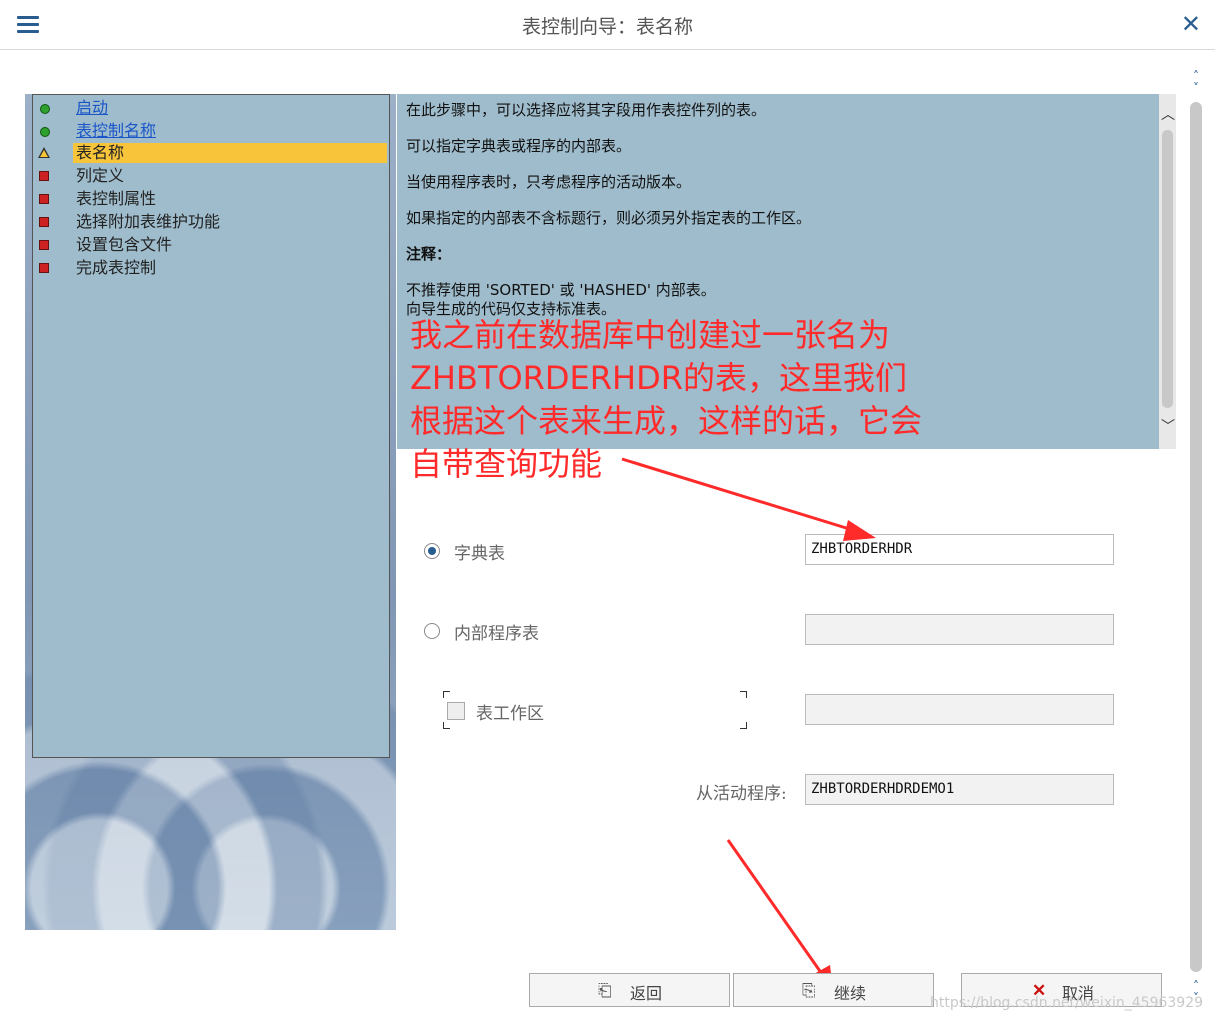 This screenshot has height=1024, width=1215. Describe the element at coordinates (748, 723) in the screenshot. I see `annotation-arrows` at that location.